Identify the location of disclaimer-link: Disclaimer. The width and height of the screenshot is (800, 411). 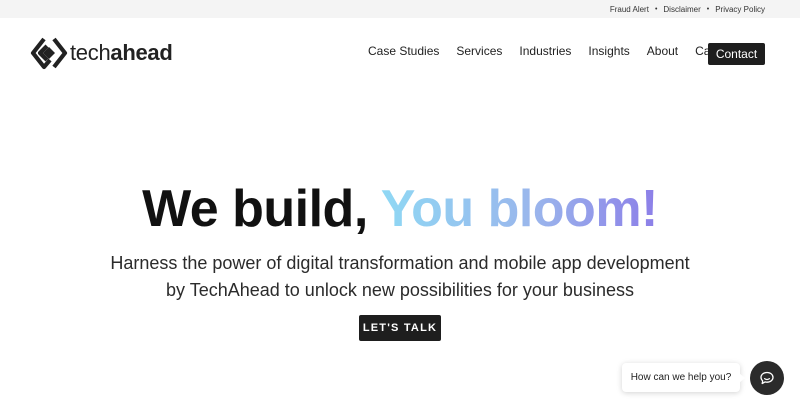
(681, 9).